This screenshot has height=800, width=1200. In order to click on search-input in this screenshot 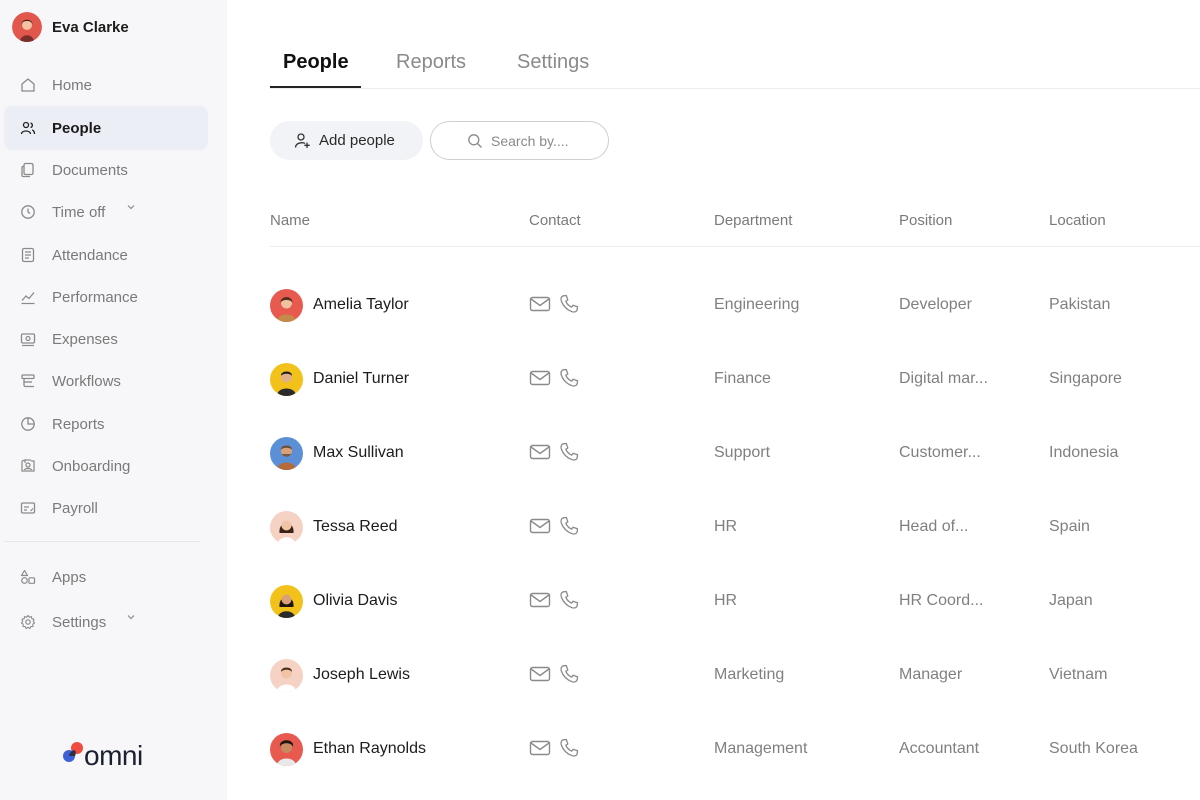, I will do `click(546, 141)`.